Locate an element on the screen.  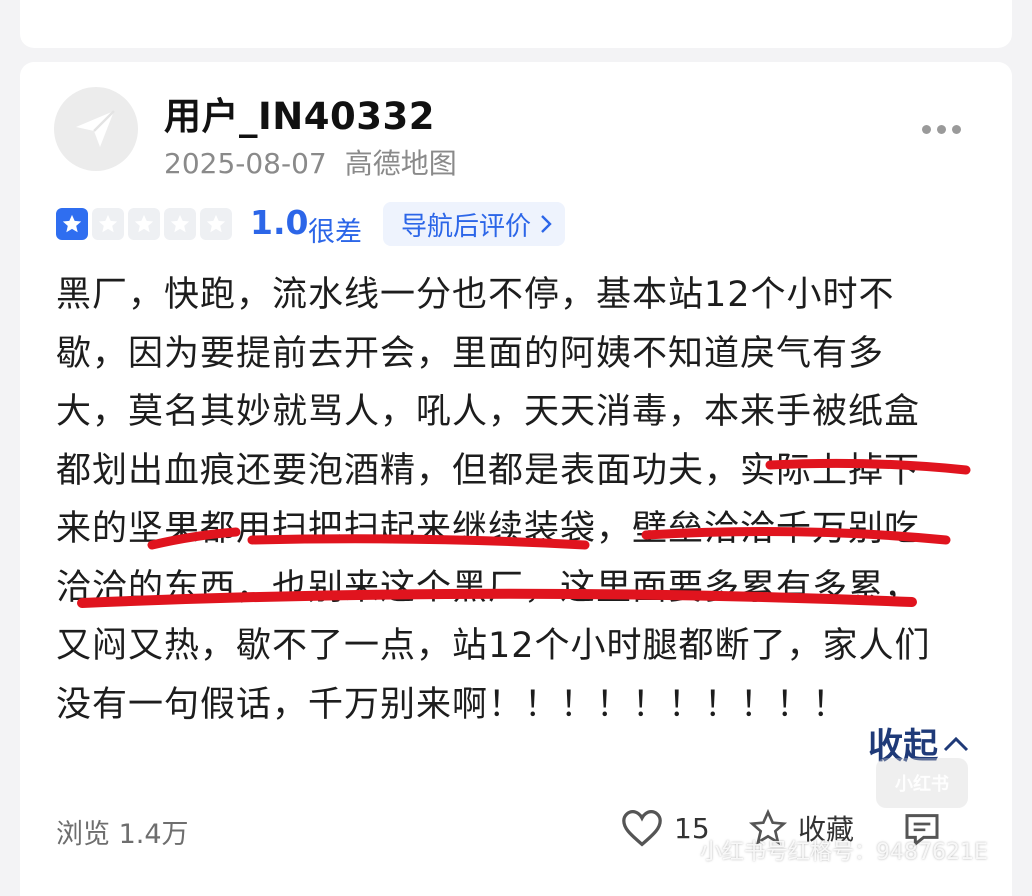
avatar is located at coordinates (96, 129).